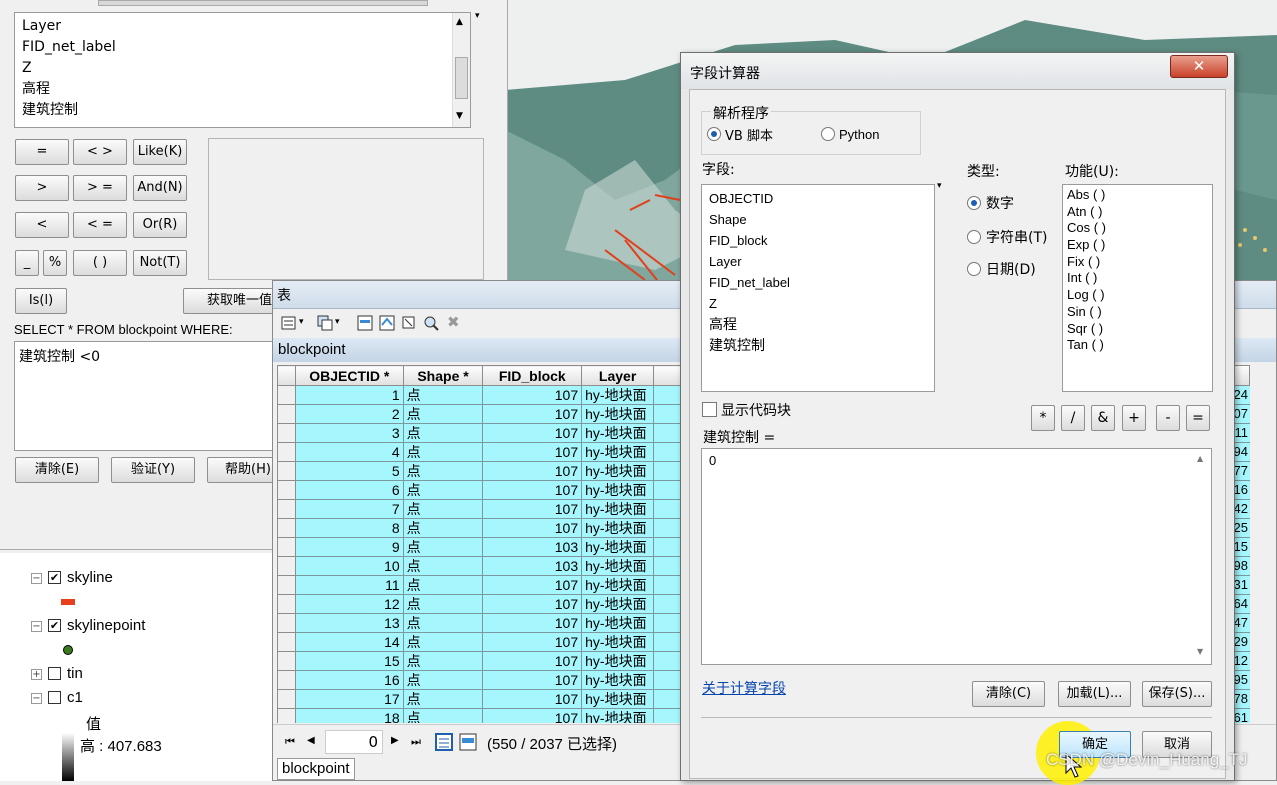 The height and width of the screenshot is (785, 1277). What do you see at coordinates (349, 414) in the screenshot?
I see `cell-objectid: 2` at bounding box center [349, 414].